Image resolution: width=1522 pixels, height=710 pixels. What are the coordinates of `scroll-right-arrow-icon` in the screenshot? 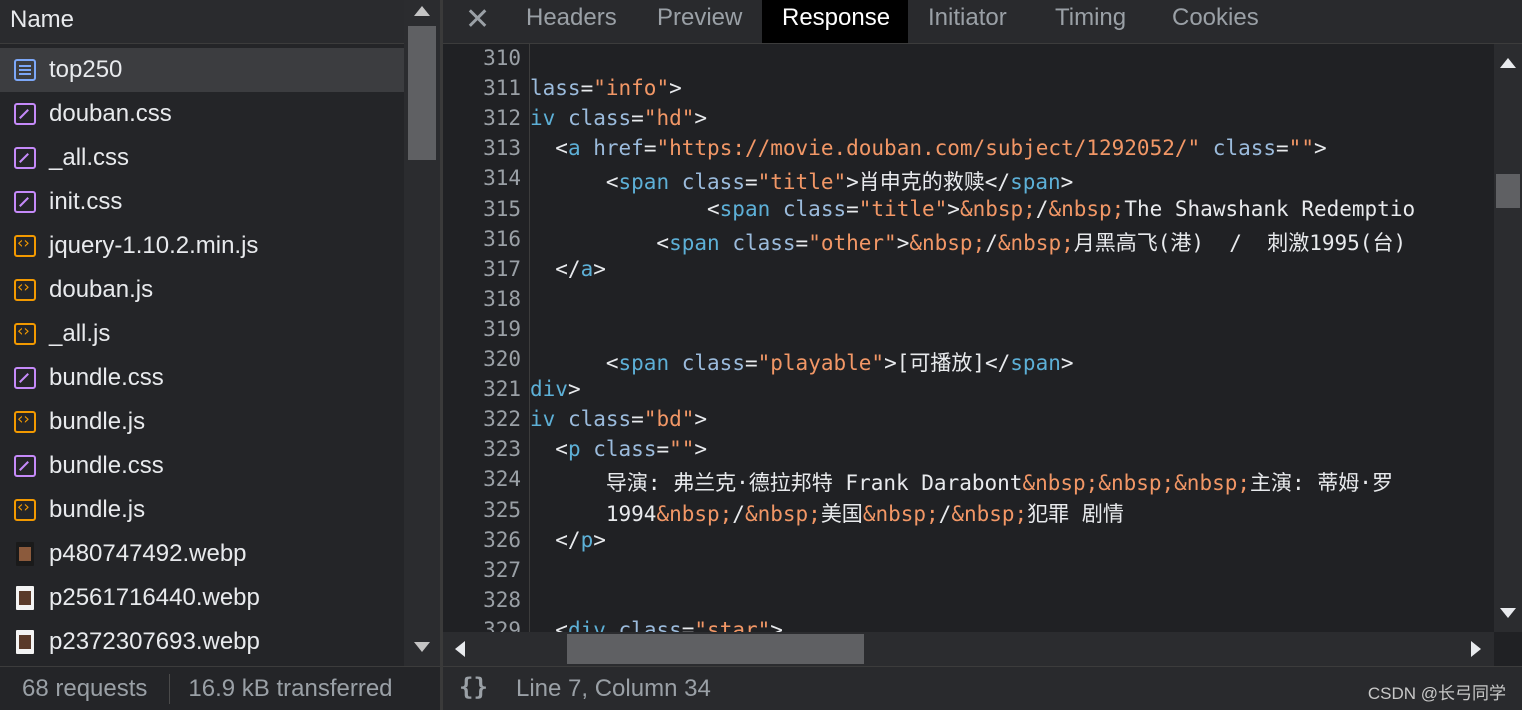 It's located at (1476, 649).